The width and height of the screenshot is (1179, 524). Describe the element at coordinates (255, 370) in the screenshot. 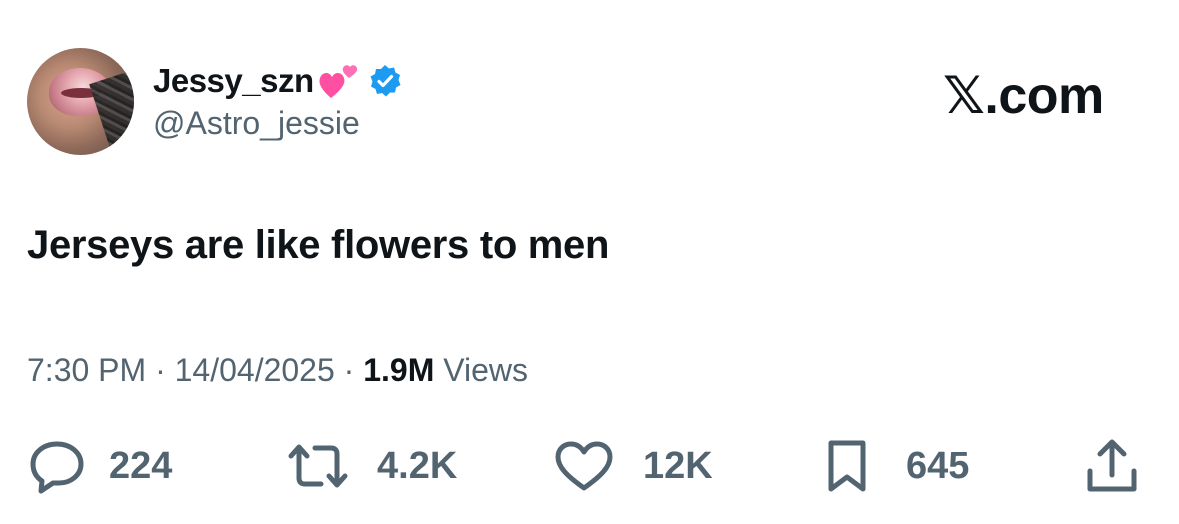

I see `tweet-date: 14/04/2025` at that location.